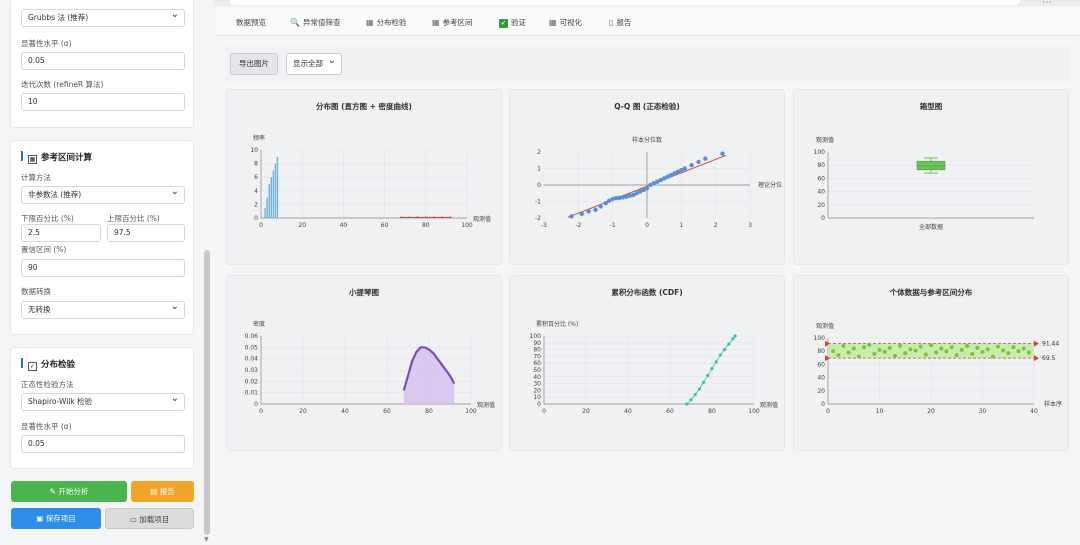 The height and width of the screenshot is (545, 1080). Describe the element at coordinates (345, 411) in the screenshot. I see `x-tick-label: 40` at that location.